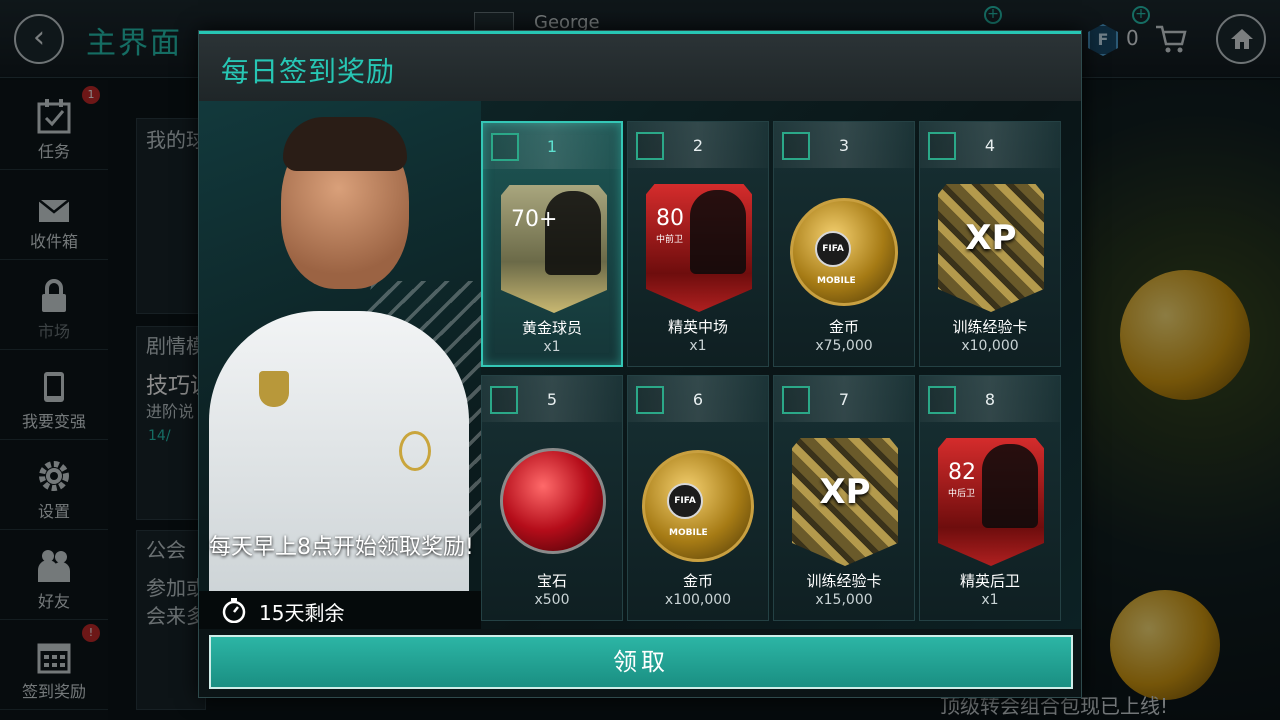  I want to click on gold-player-card: 70+, so click(554, 249).